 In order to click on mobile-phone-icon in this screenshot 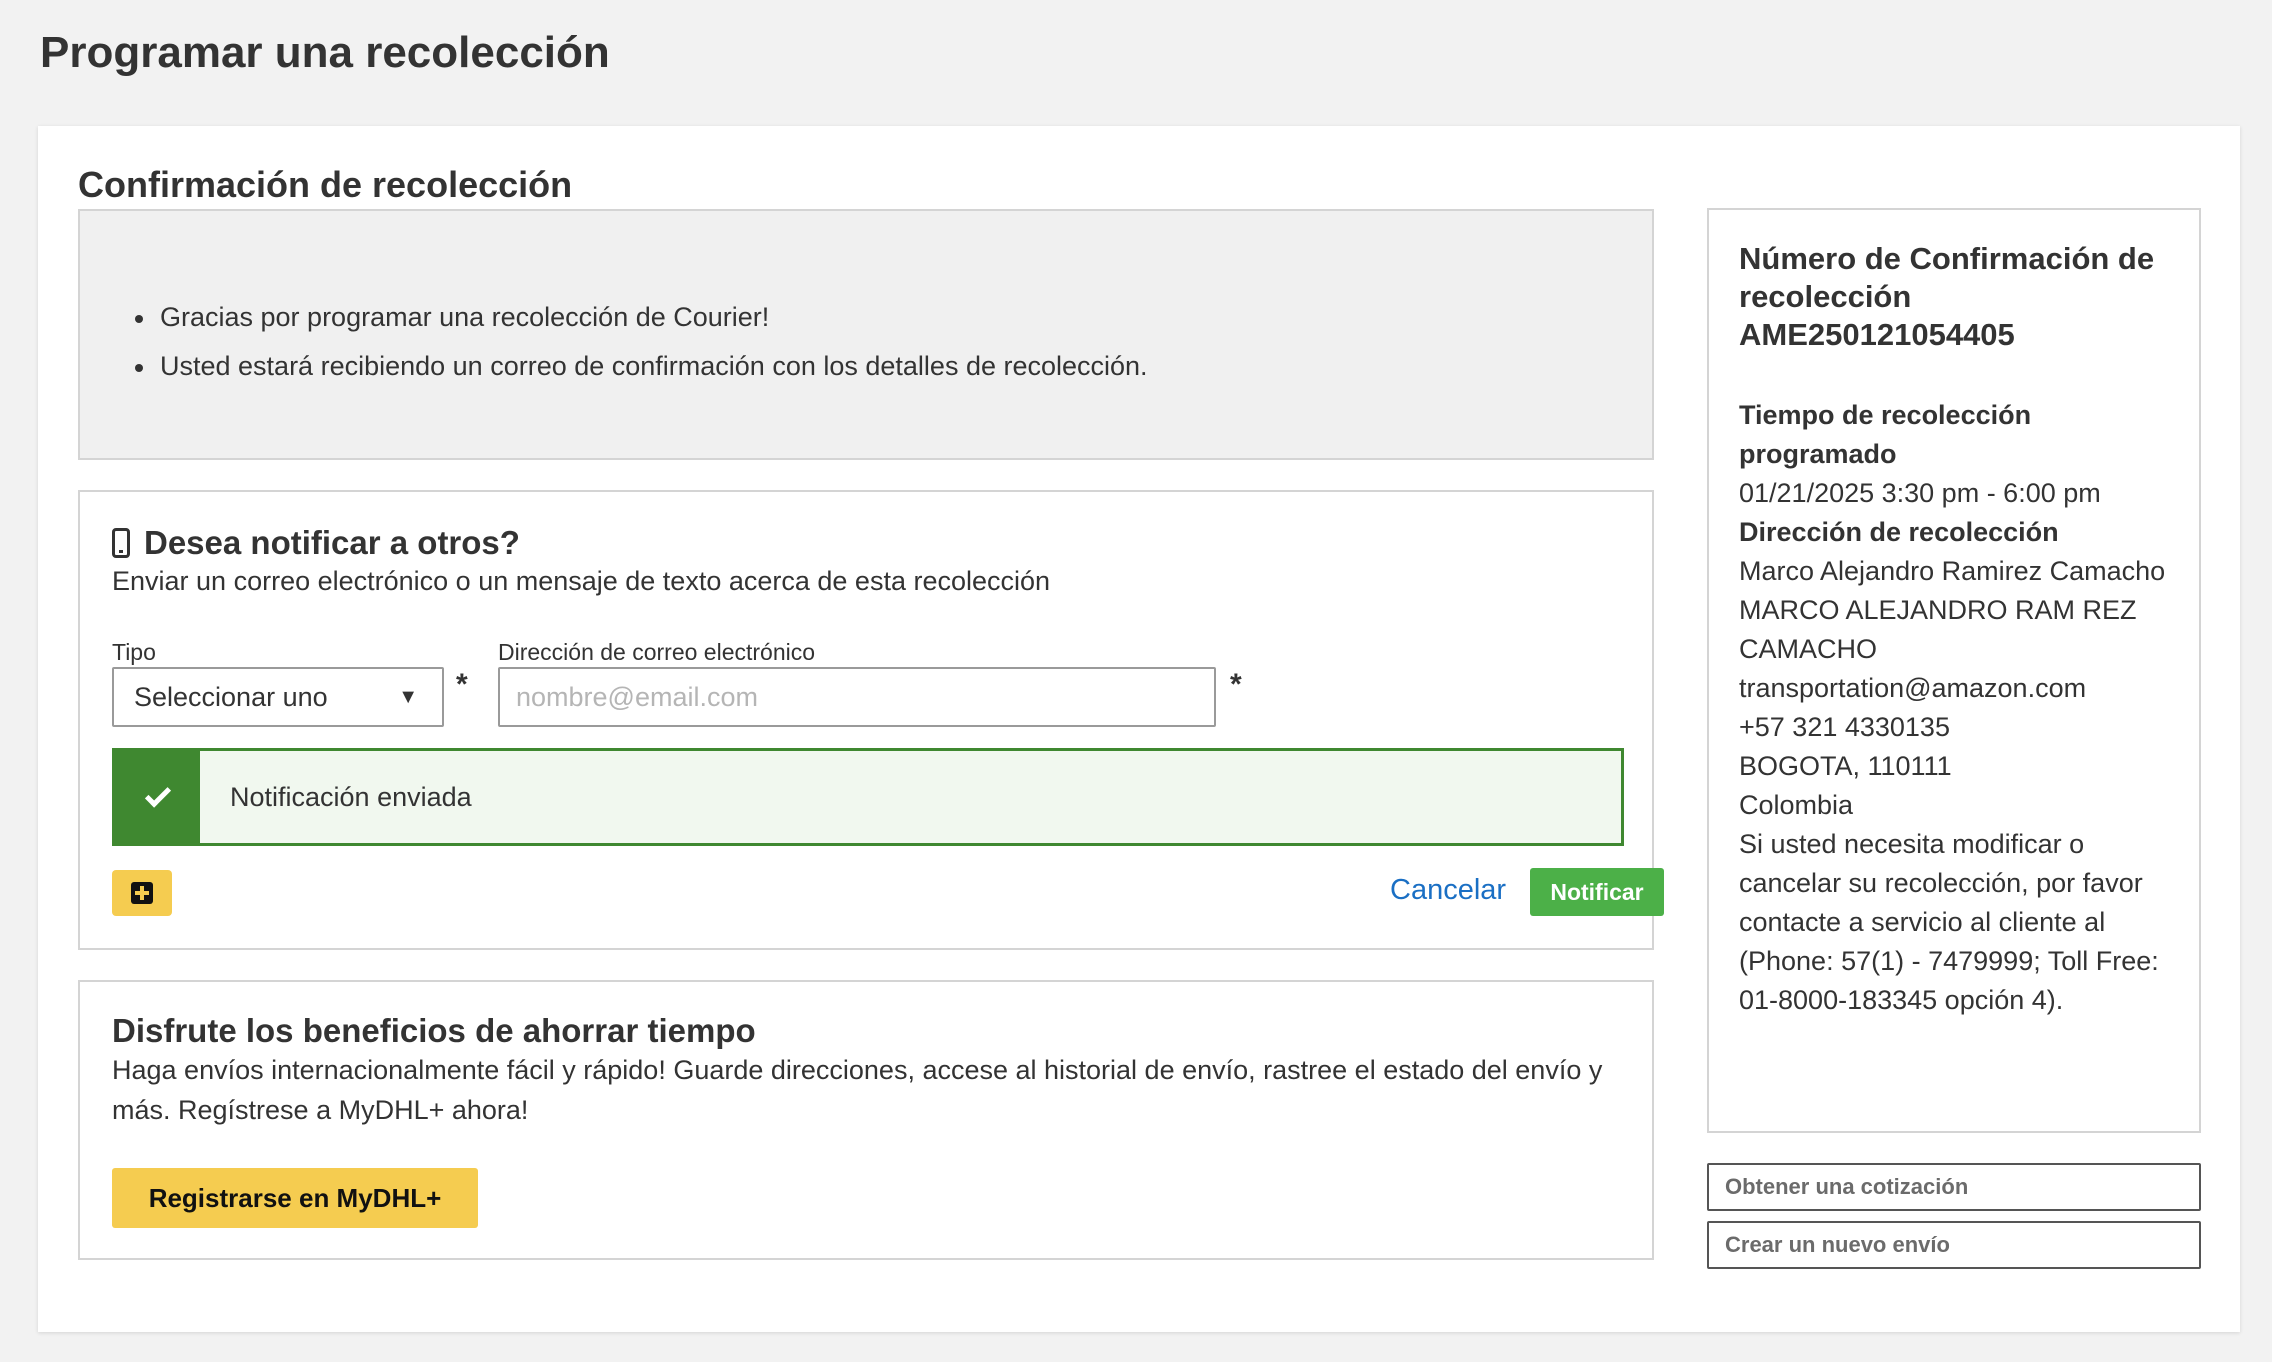, I will do `click(121, 543)`.